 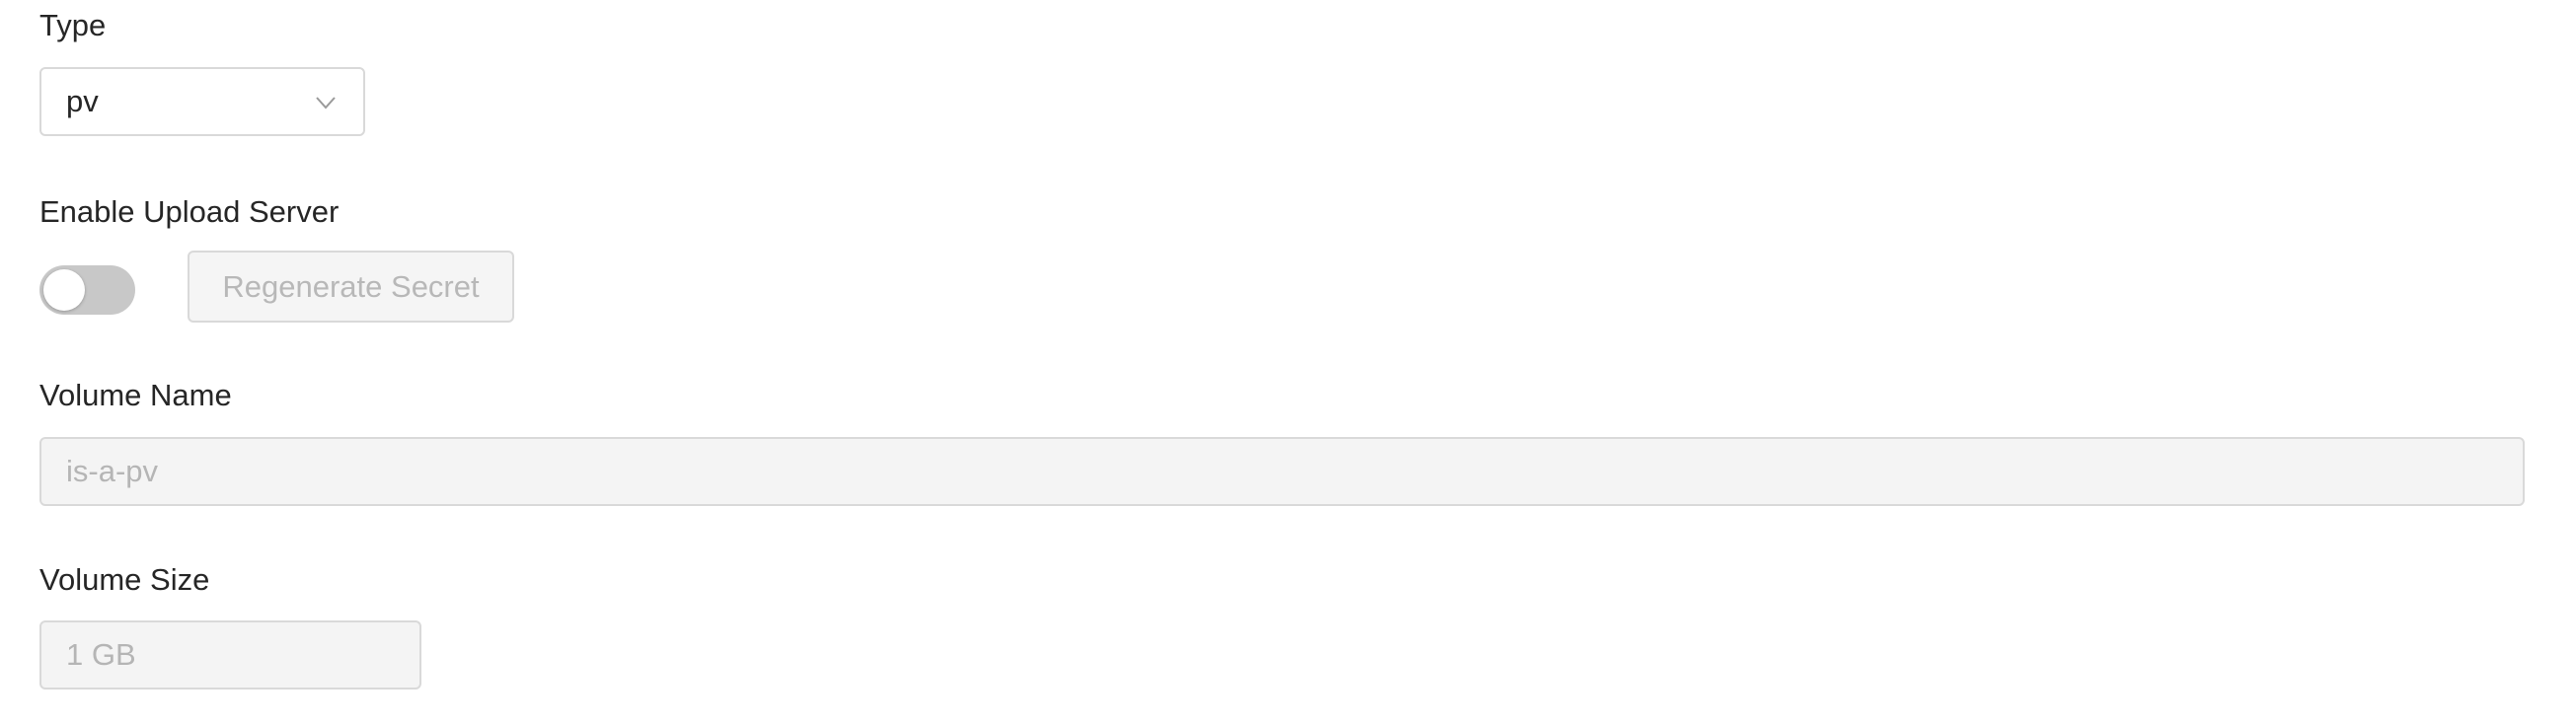 I want to click on enable-upload-server-label: Enable Upload Server, so click(x=189, y=212).